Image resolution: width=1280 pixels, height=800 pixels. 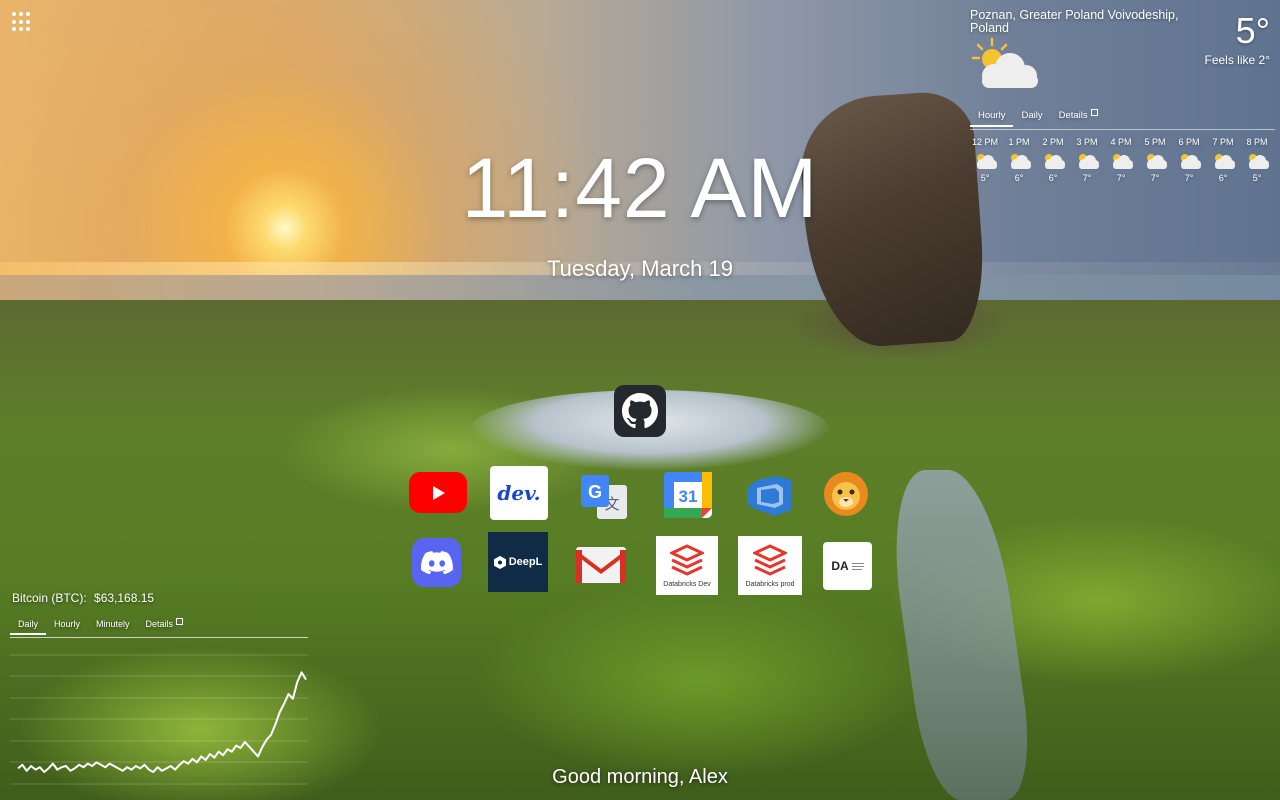 I want to click on apps-grid-icon, so click(x=22, y=22).